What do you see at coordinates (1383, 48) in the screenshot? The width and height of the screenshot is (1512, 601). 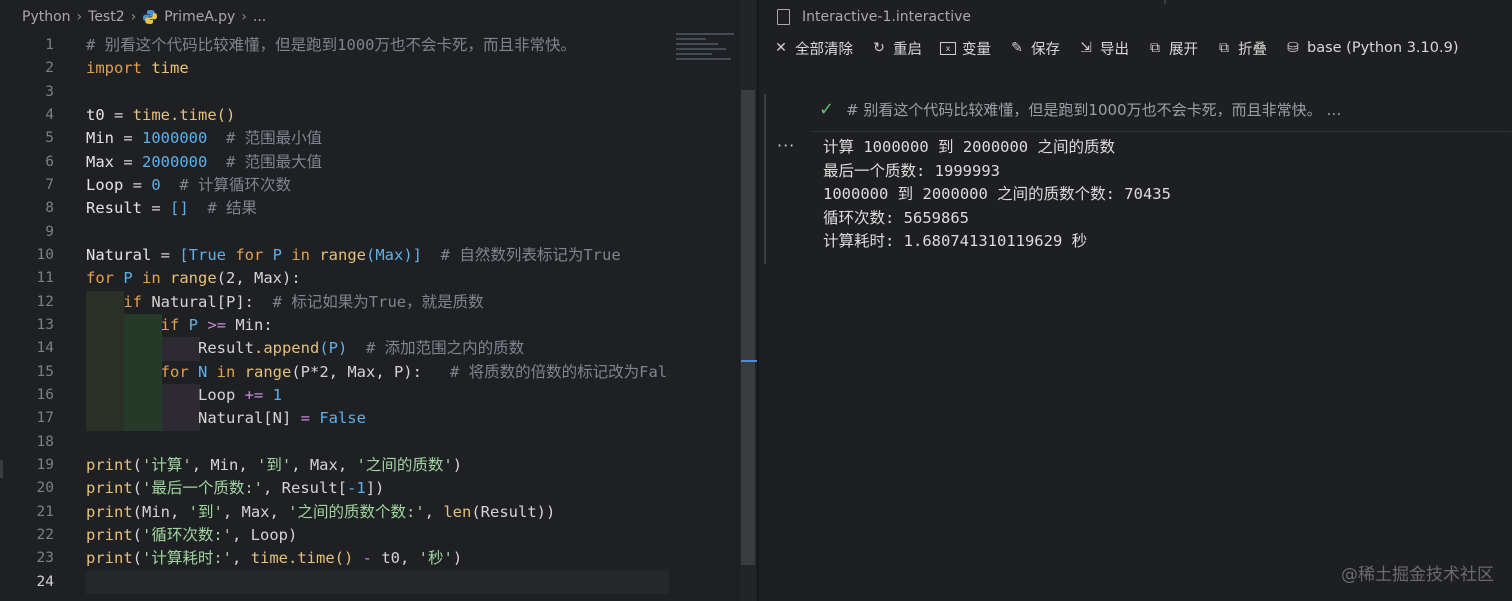 I see `kernel-label: base (Python 3.10.9)` at bounding box center [1383, 48].